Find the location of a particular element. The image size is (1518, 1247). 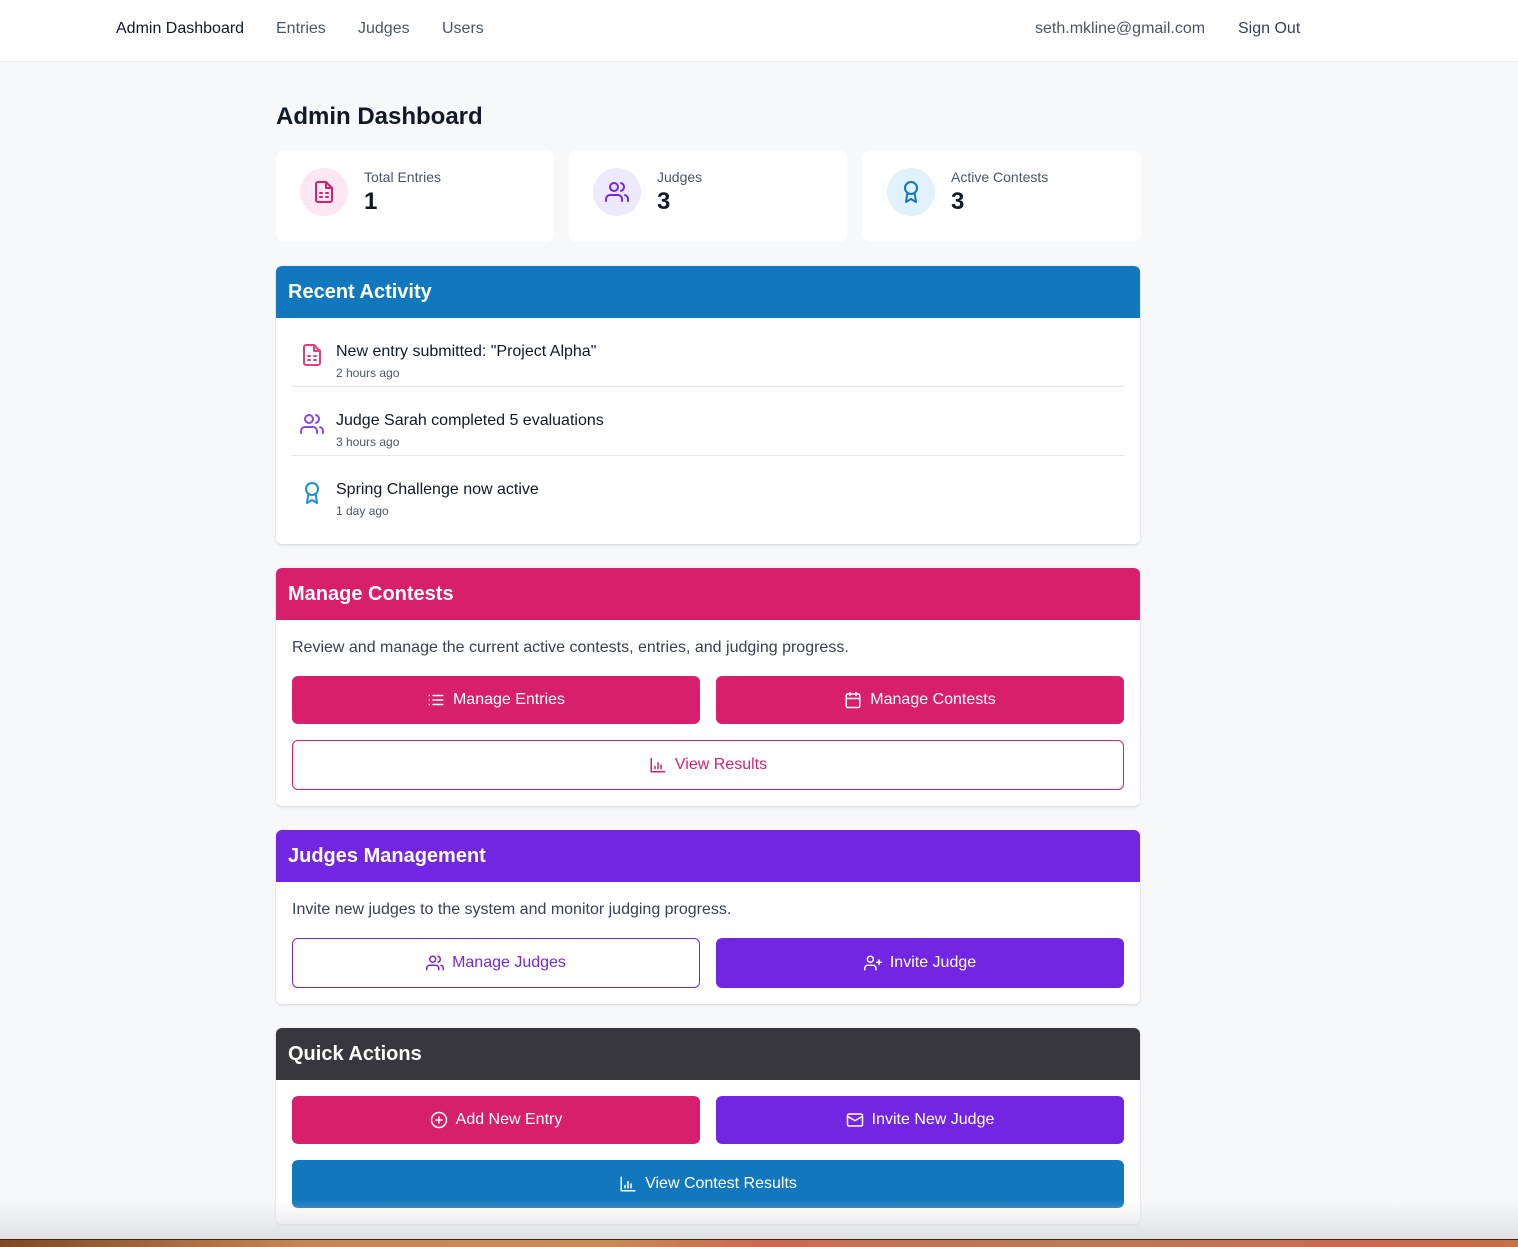

add-new-entry-button: Add New Entry is located at coordinates (496, 1120).